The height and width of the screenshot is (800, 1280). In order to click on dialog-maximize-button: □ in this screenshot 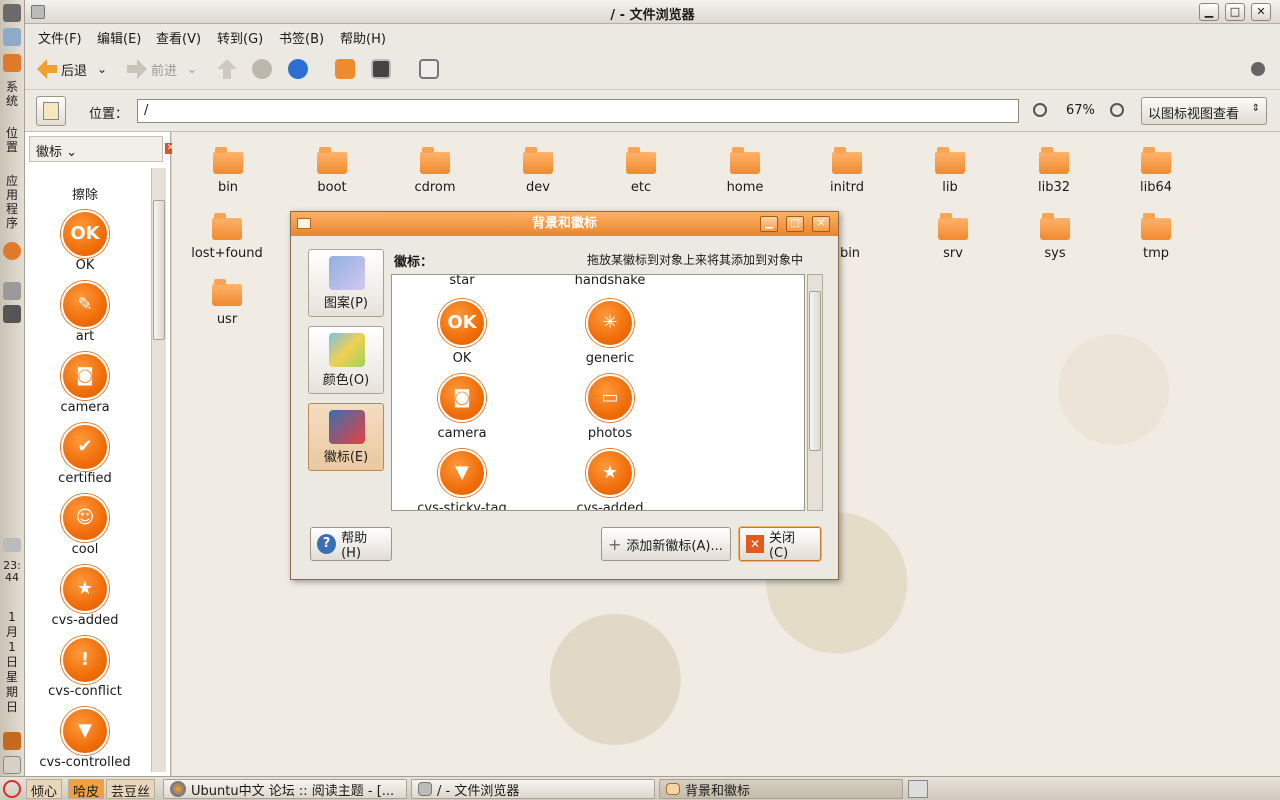, I will do `click(795, 224)`.